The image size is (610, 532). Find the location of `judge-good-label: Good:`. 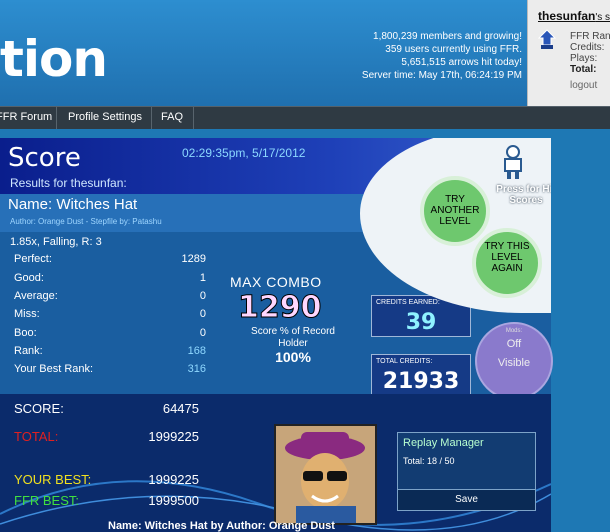

judge-good-label: Good: is located at coordinates (29, 278).